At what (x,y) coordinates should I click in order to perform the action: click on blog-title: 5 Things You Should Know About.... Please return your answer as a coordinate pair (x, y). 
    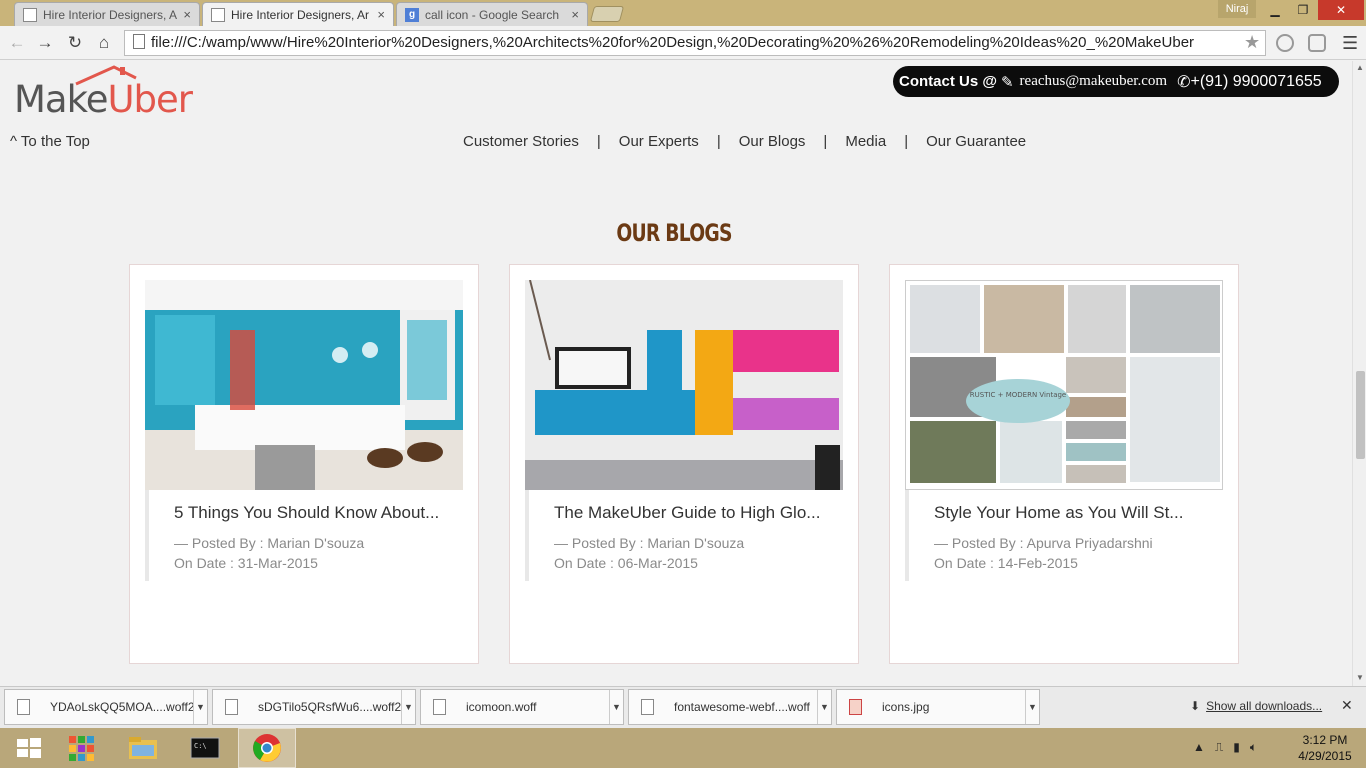
    Looking at the image, I should click on (318, 507).